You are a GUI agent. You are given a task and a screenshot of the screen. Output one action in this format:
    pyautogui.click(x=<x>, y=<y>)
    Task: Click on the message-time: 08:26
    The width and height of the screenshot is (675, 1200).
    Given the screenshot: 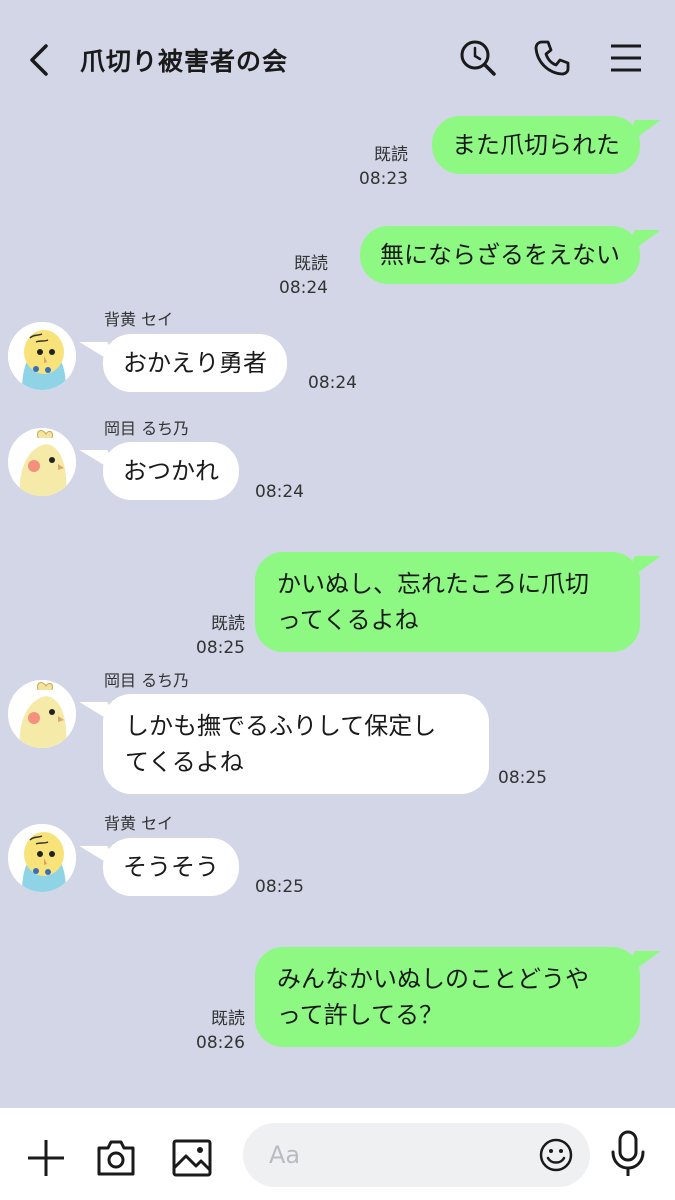 What is the action you would take?
    pyautogui.click(x=220, y=1043)
    